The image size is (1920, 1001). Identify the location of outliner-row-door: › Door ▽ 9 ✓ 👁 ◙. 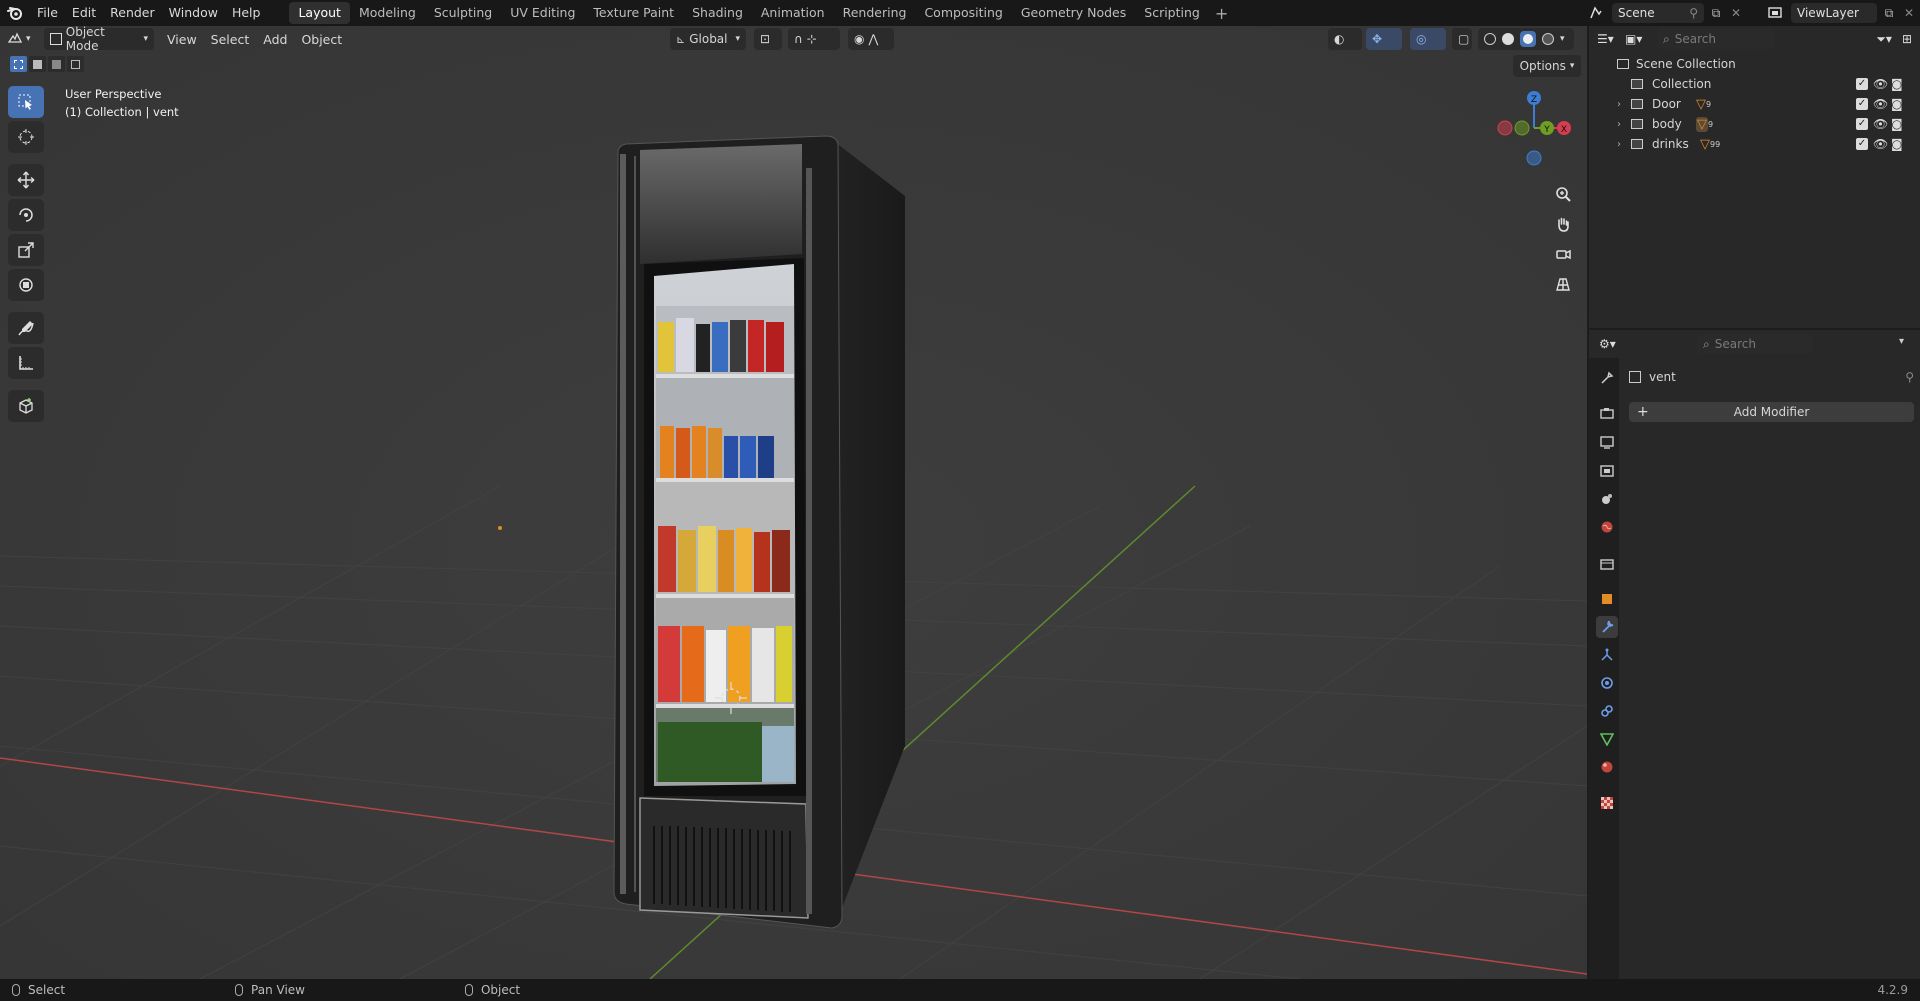
(1754, 104).